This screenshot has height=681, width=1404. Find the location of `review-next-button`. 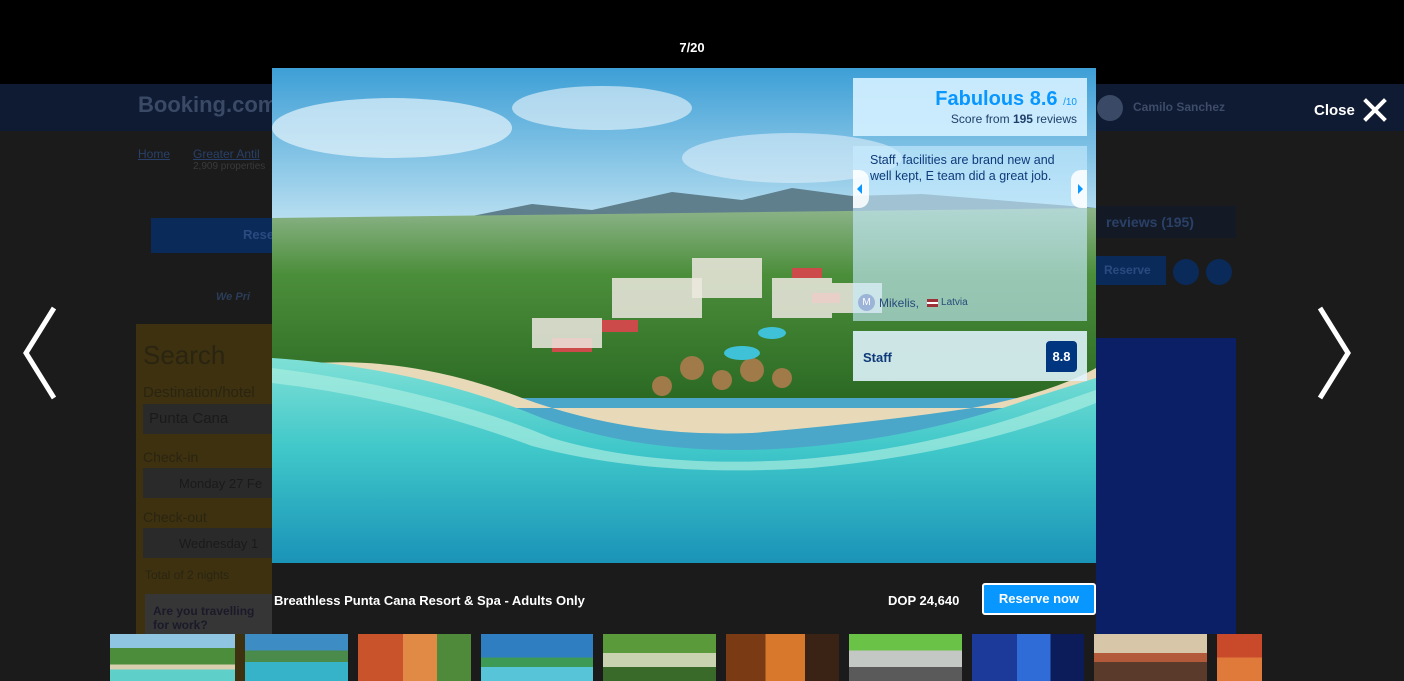

review-next-button is located at coordinates (1079, 189).